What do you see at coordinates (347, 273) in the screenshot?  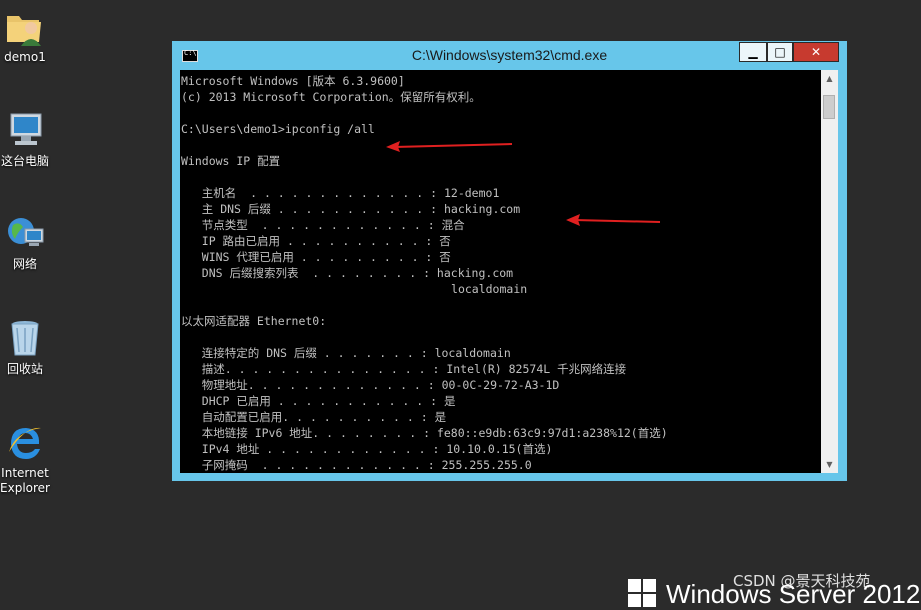 I see `console-line: DNS 后缀搜索列表 . . . . . . . . : hacking.com` at bounding box center [347, 273].